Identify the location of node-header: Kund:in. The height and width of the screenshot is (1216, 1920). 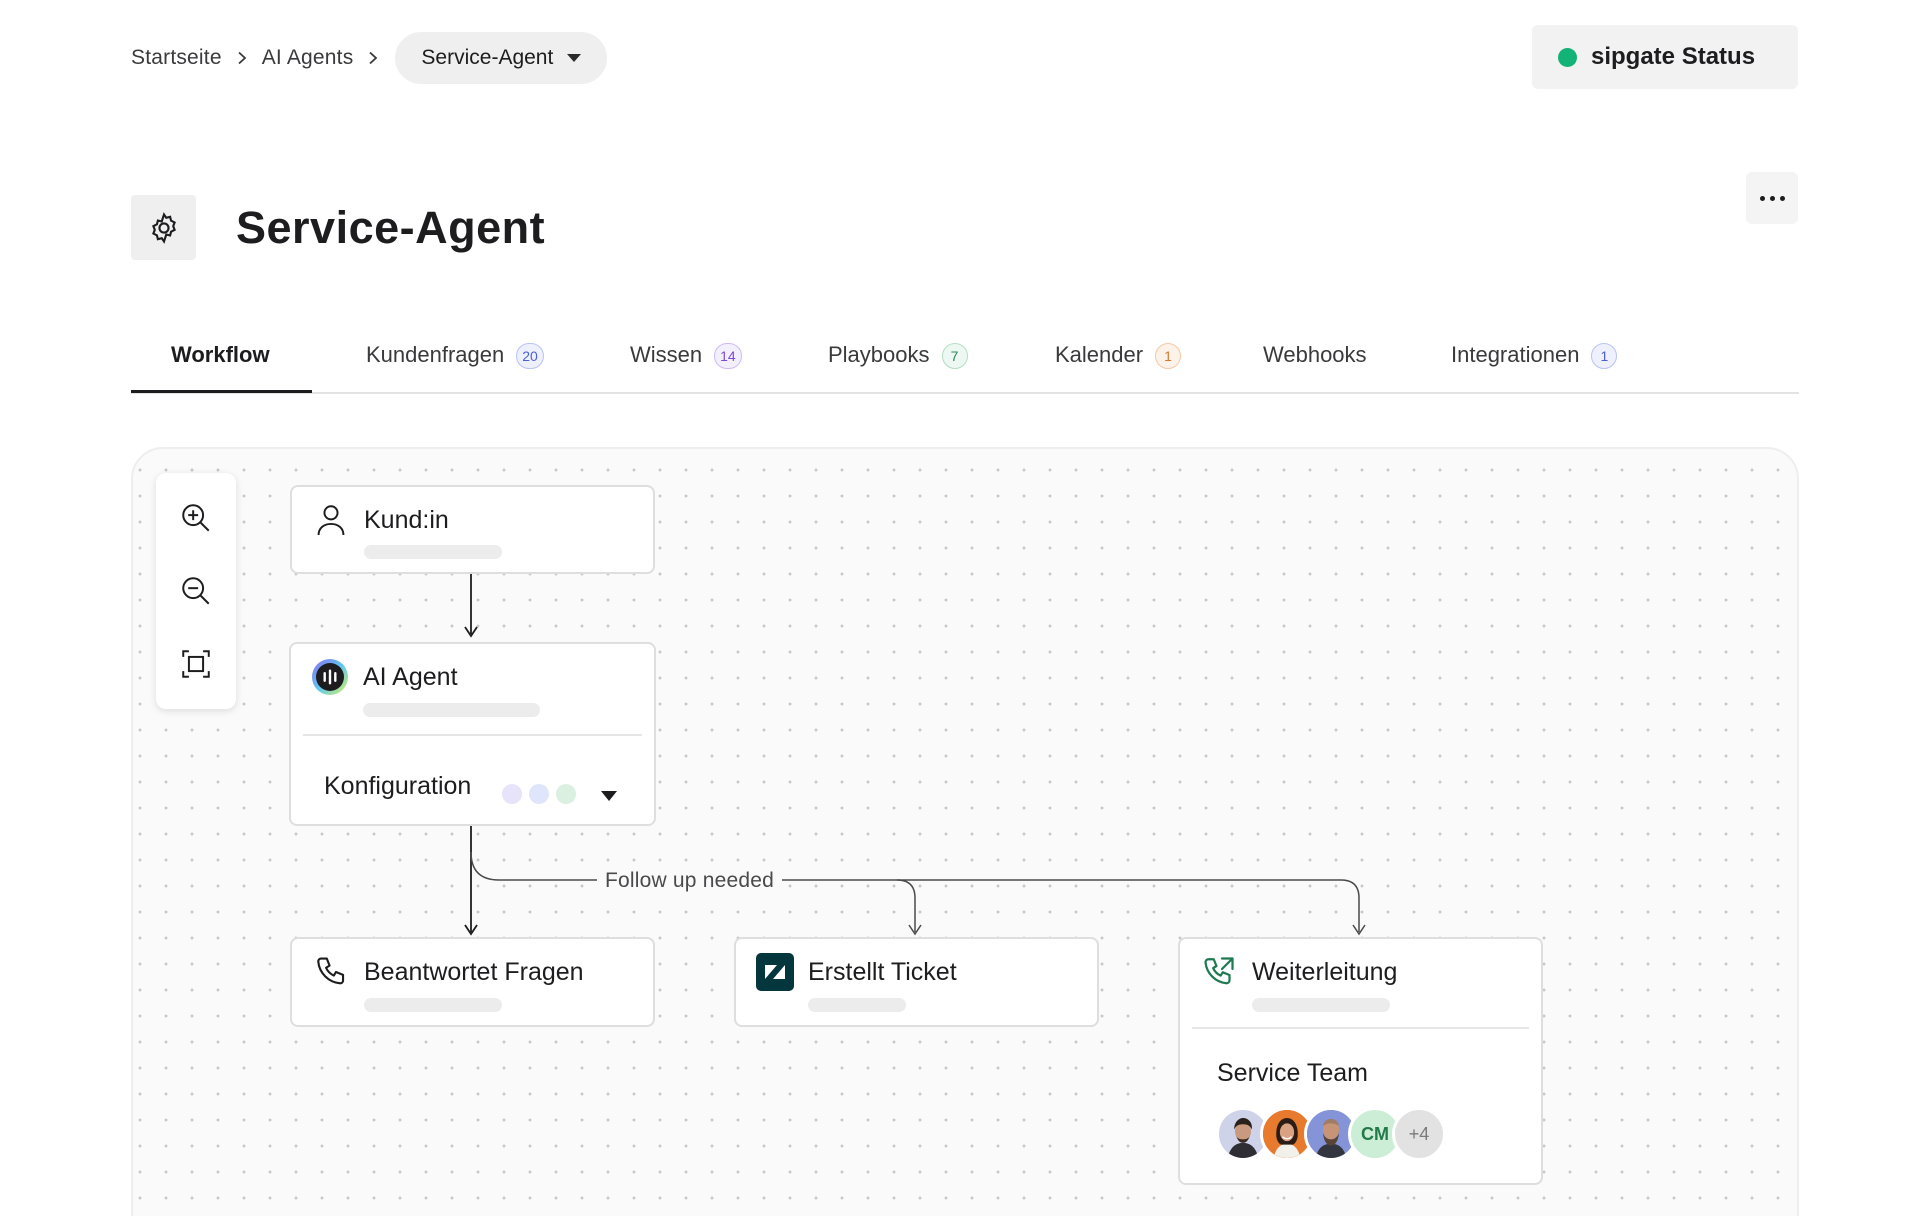
(380, 520).